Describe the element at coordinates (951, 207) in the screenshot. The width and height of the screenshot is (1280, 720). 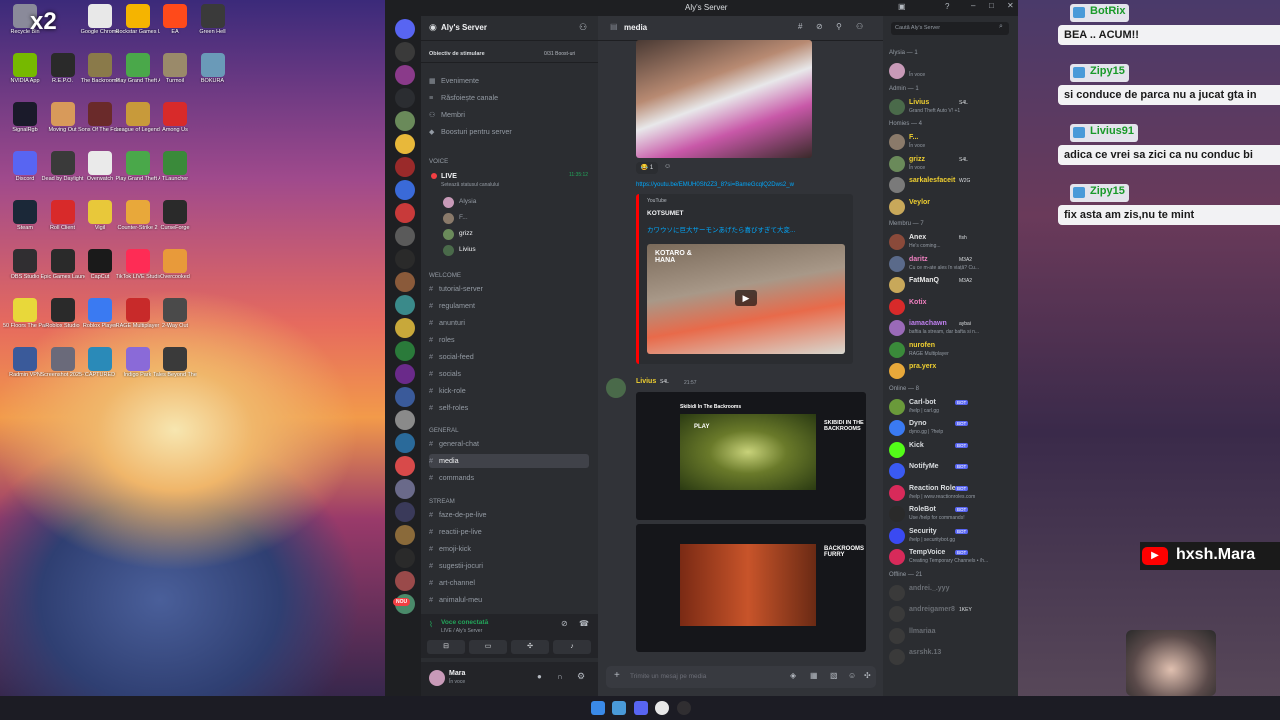
I see `member-item: Veylor` at that location.